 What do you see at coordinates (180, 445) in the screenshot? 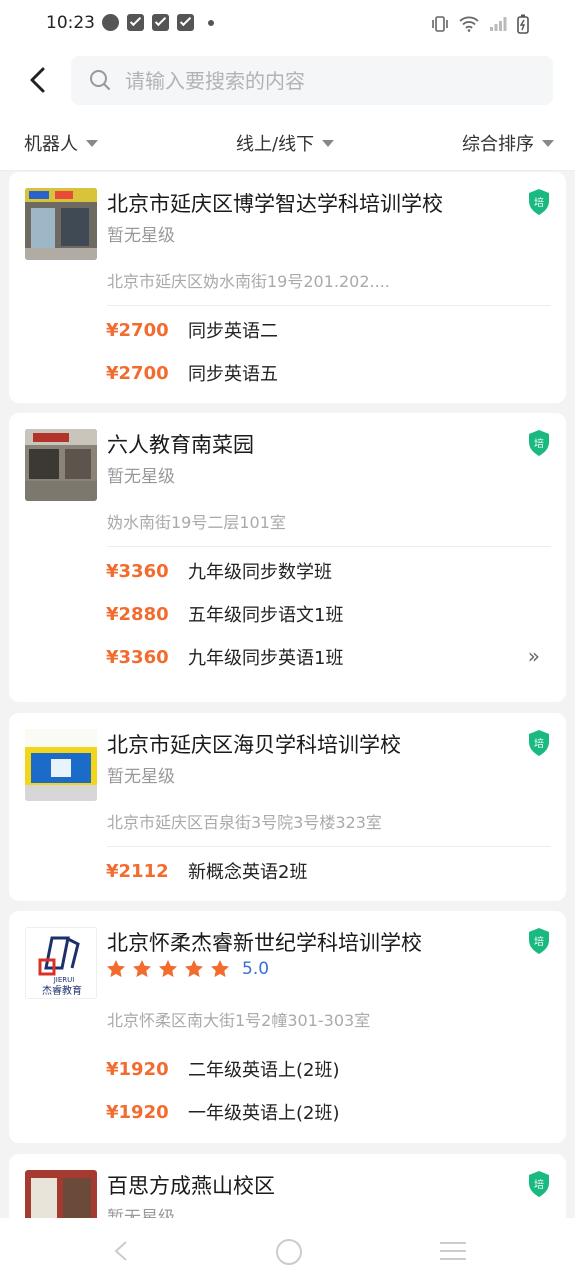
I see `school-name: 六人教育南菜园` at bounding box center [180, 445].